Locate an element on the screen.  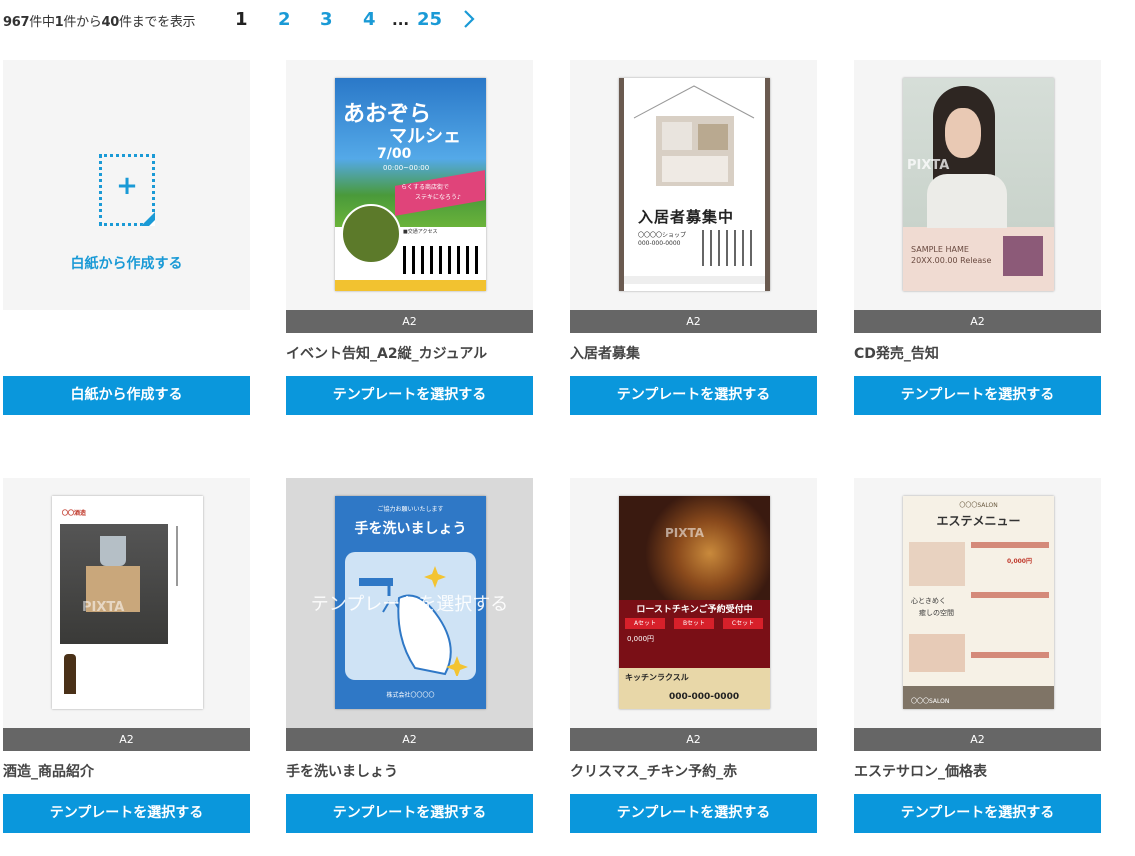
create-blank-button: 白紙から作成する is located at coordinates (126, 395).